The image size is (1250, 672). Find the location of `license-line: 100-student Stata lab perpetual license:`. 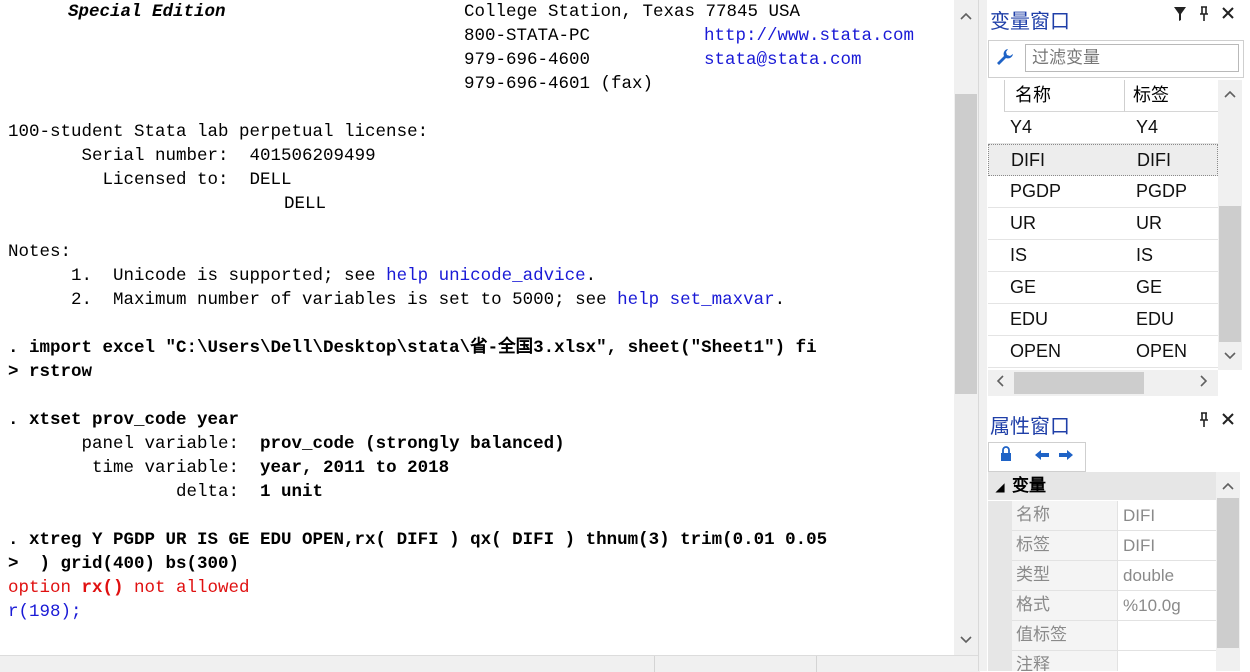

license-line: 100-student Stata lab perpetual license: is located at coordinates (218, 132).